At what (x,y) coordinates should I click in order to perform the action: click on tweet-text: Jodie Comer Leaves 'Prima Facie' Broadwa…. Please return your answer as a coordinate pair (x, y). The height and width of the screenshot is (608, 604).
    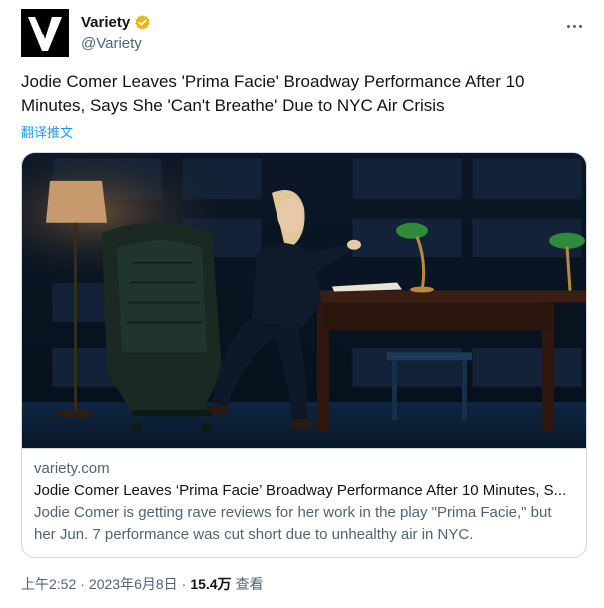
    Looking at the image, I should click on (273, 93).